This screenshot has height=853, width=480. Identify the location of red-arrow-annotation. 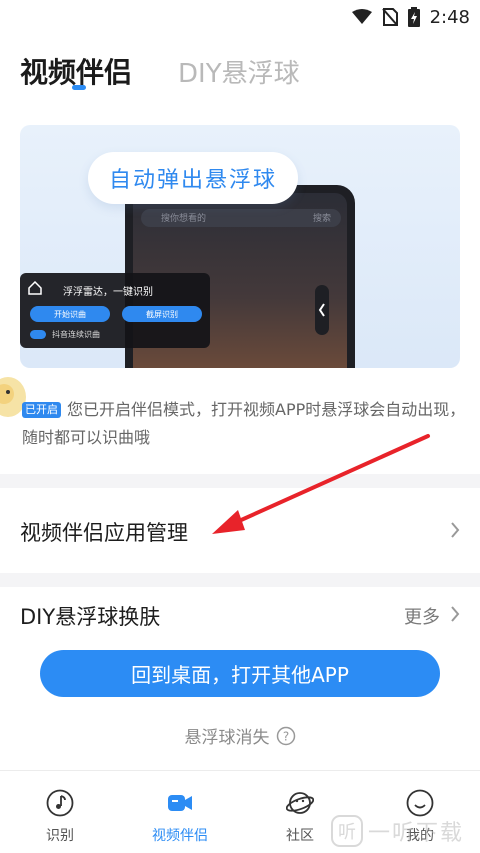
(321, 484).